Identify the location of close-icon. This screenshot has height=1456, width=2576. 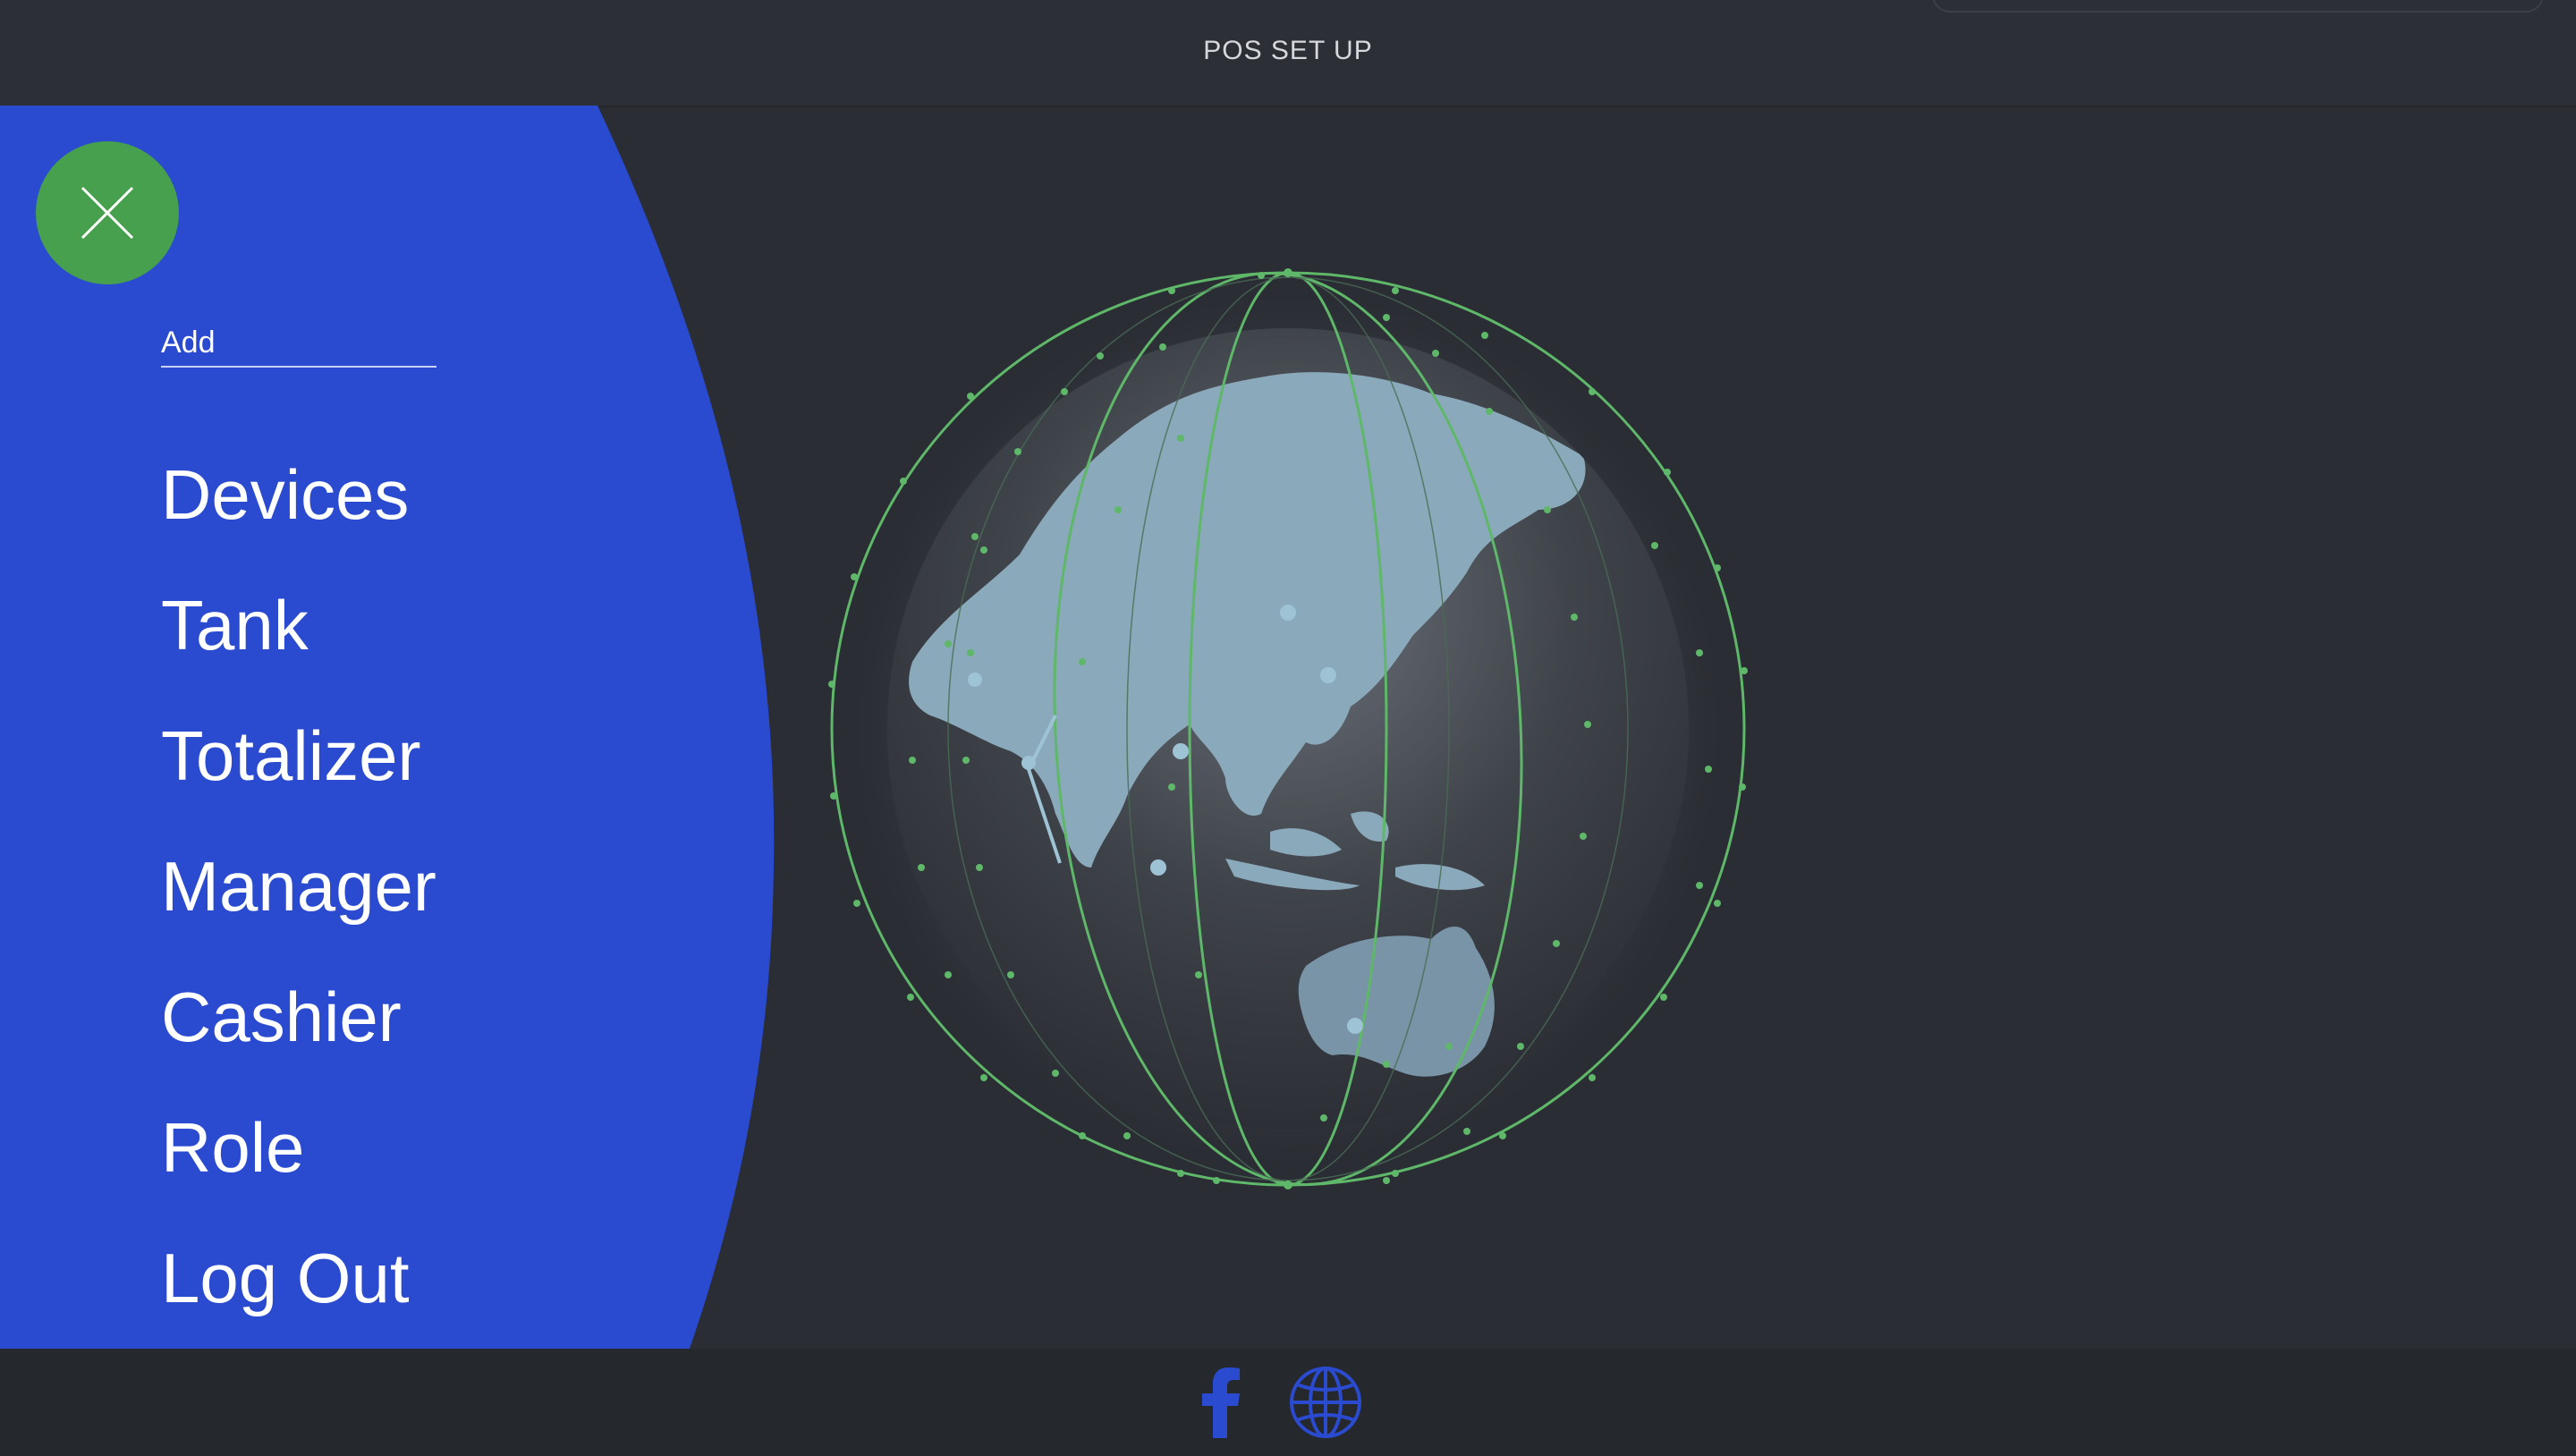
(107, 213).